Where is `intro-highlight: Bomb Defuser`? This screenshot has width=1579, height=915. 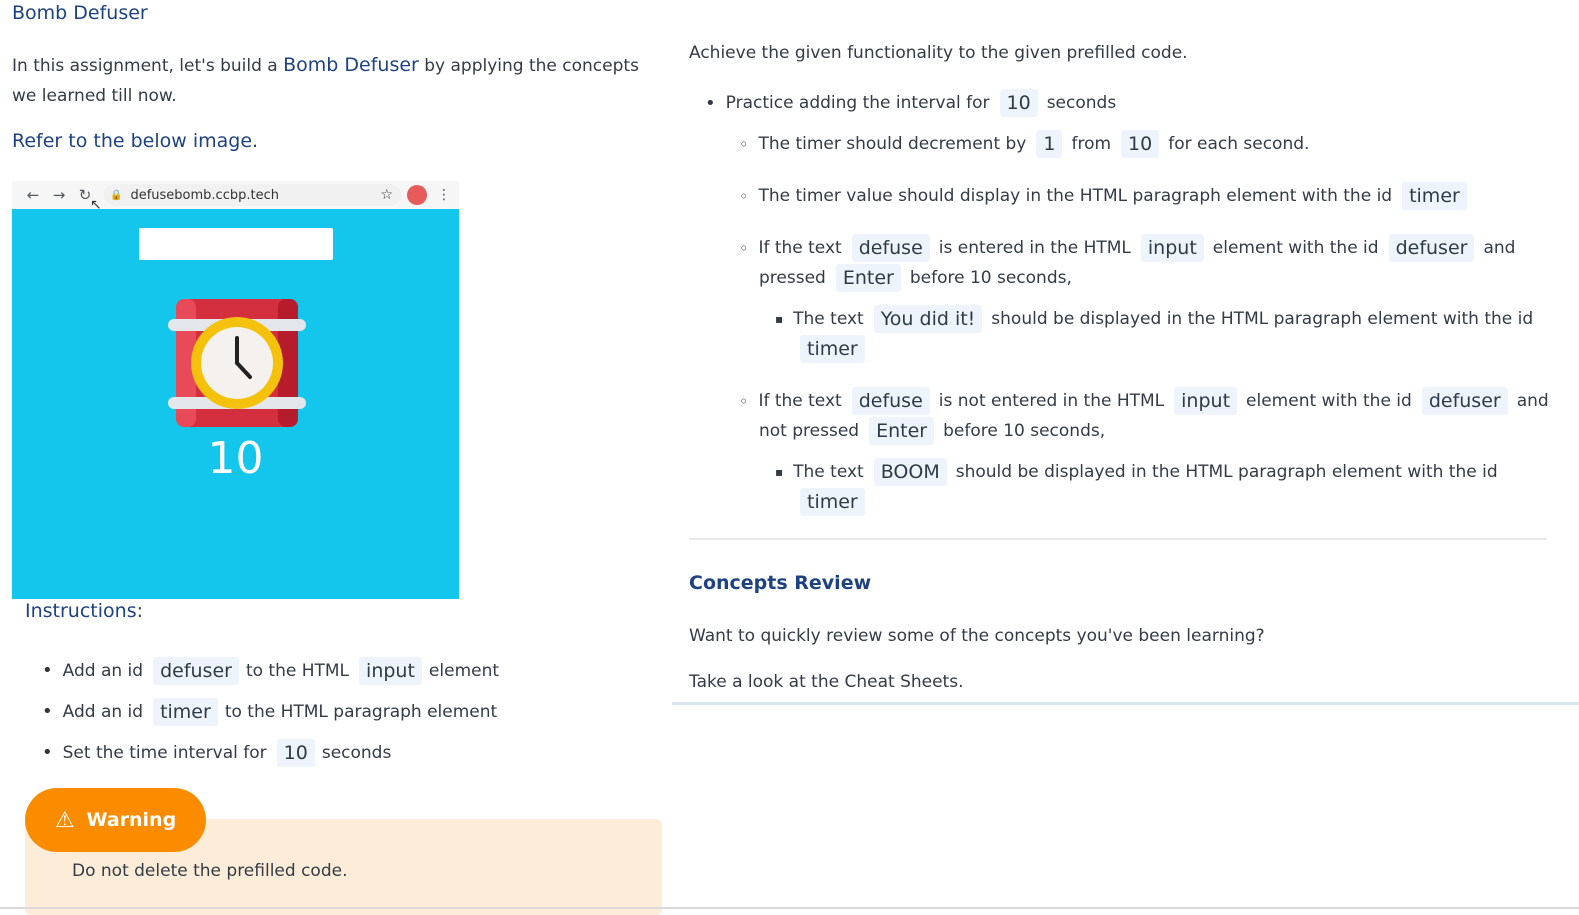 intro-highlight: Bomb Defuser is located at coordinates (351, 65).